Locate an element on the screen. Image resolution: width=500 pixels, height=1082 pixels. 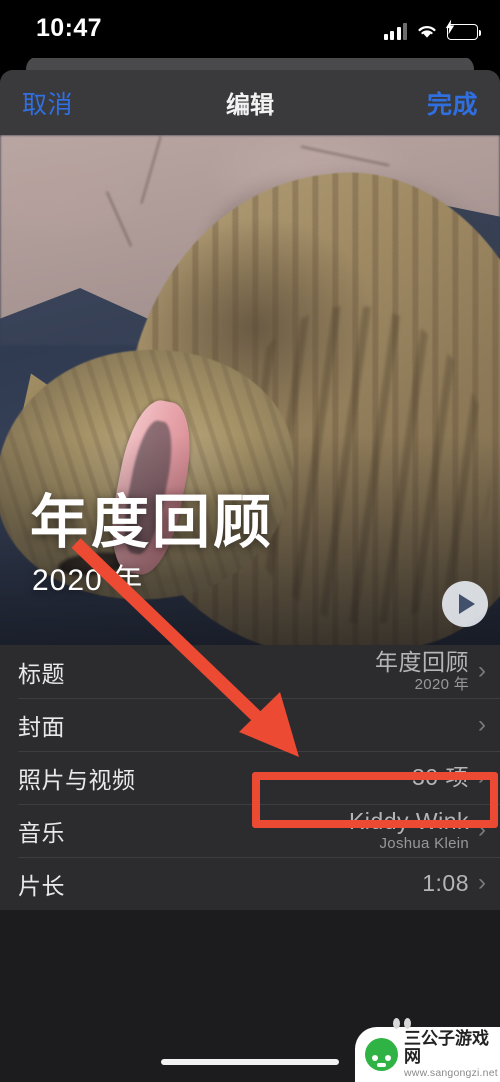
watermark: 三公子游戏网 www.sangongzi.net is located at coordinates (427, 1050).